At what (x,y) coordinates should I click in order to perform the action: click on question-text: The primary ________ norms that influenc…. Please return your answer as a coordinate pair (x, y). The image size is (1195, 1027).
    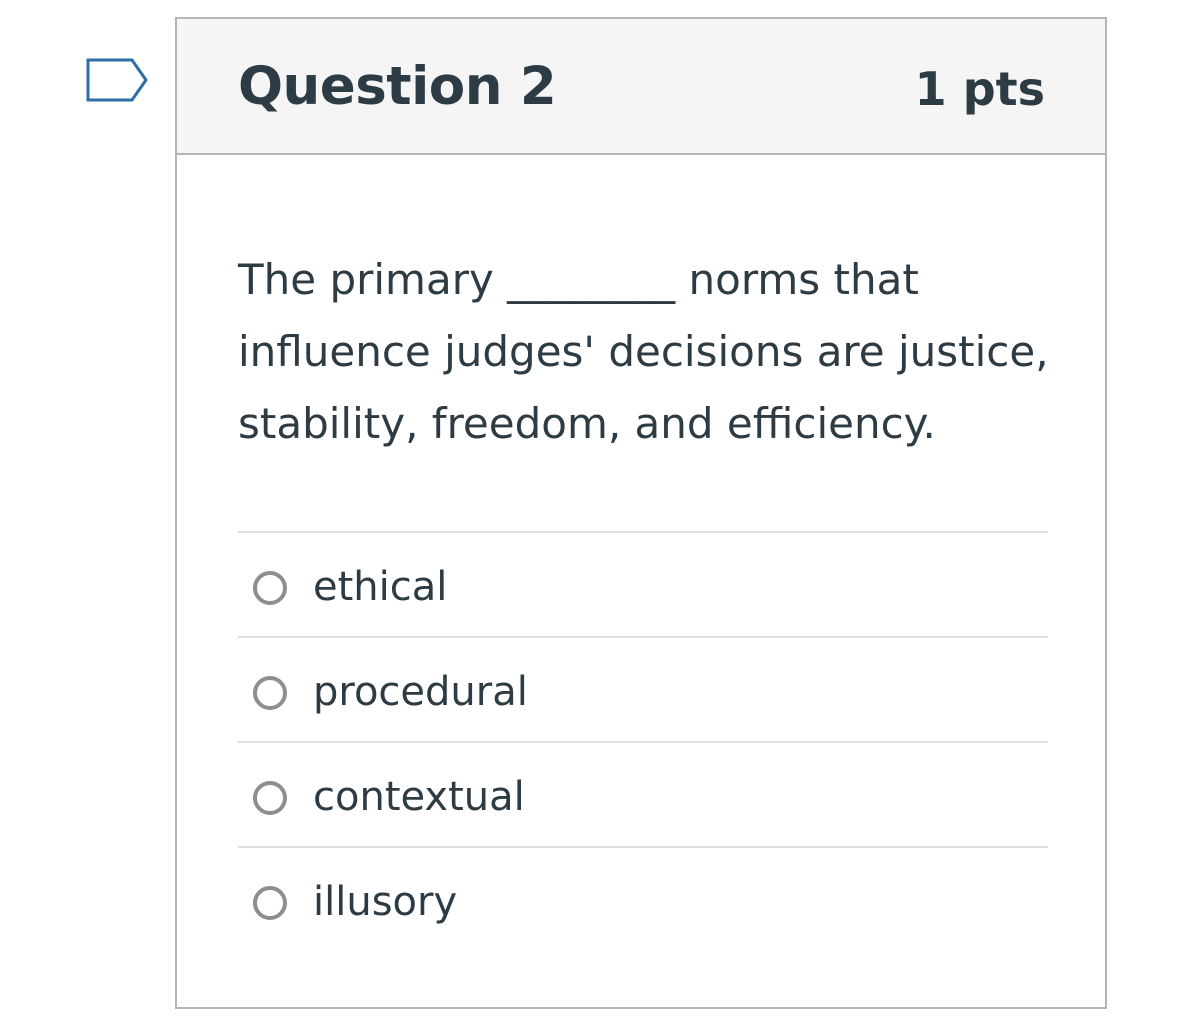
    Looking at the image, I should click on (643, 351).